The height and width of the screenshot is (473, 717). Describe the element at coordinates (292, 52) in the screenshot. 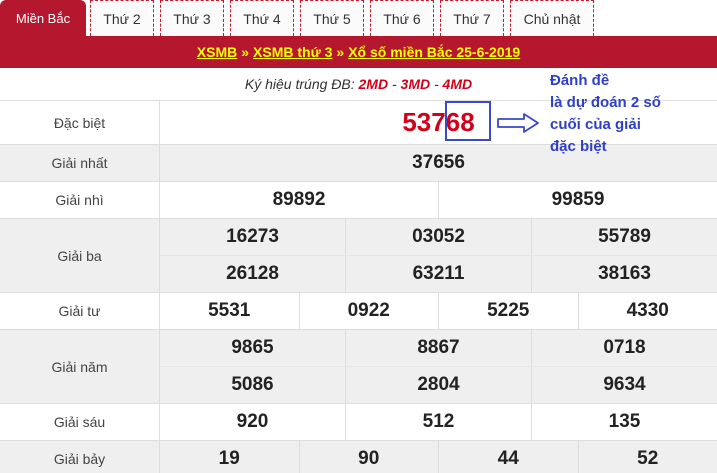

I see `breadcrumb-xsmb-thu3: XSMB thứ 3` at that location.